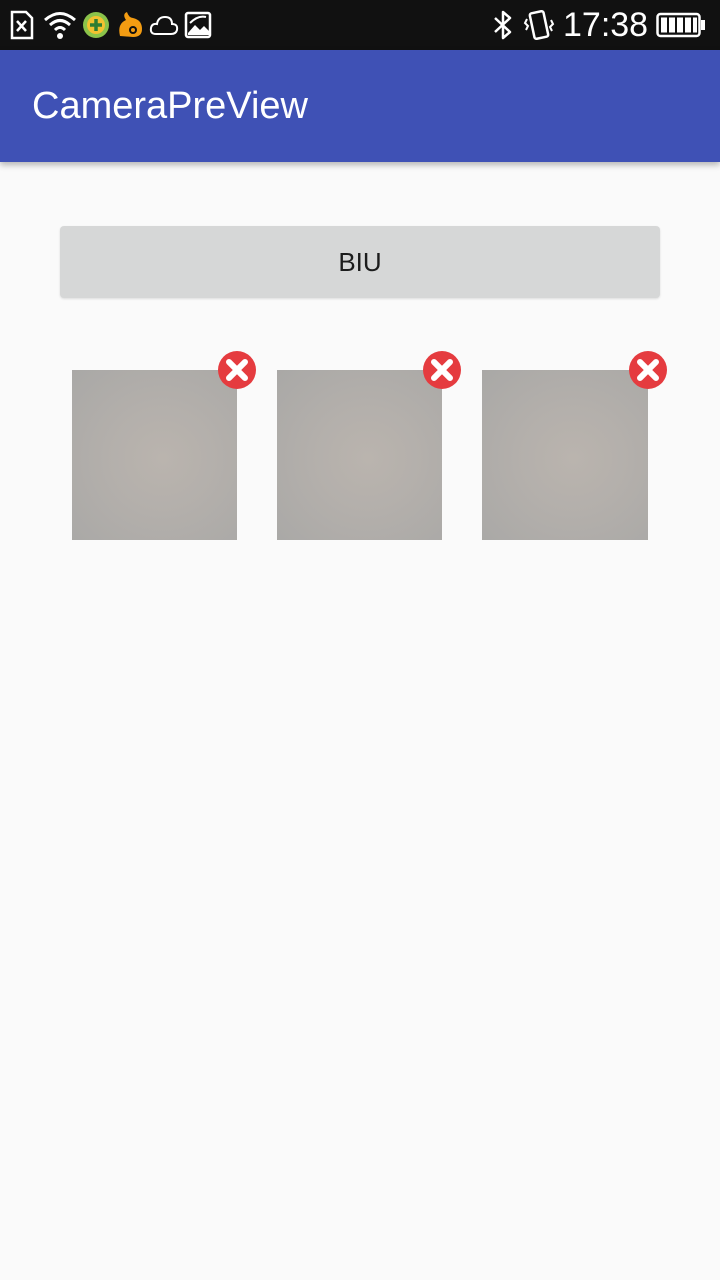  I want to click on image-icon, so click(198, 25).